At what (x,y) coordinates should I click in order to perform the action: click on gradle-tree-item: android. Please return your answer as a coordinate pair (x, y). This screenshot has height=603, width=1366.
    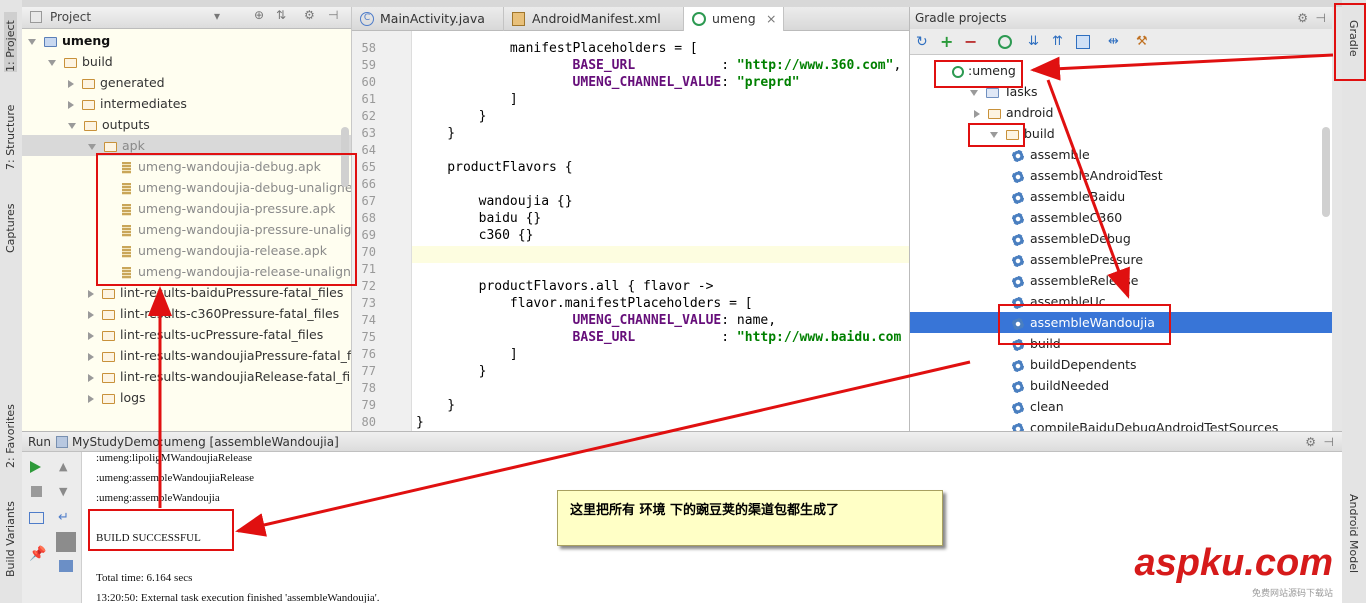
    Looking at the image, I should click on (1013, 112).